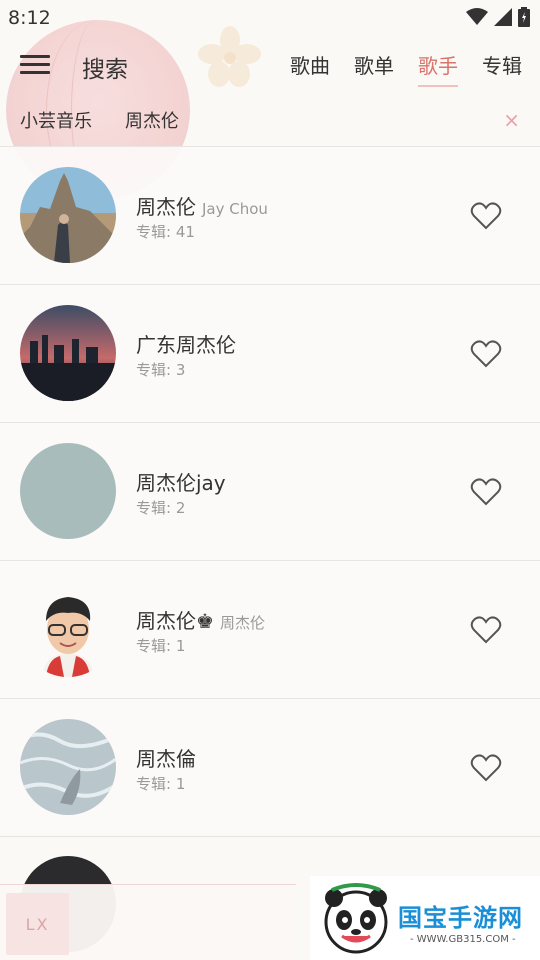 Image resolution: width=540 pixels, height=960 pixels. Describe the element at coordinates (270, 66) in the screenshot. I see `app-header: 搜索 歌曲 歌单 歌手 专辑` at that location.